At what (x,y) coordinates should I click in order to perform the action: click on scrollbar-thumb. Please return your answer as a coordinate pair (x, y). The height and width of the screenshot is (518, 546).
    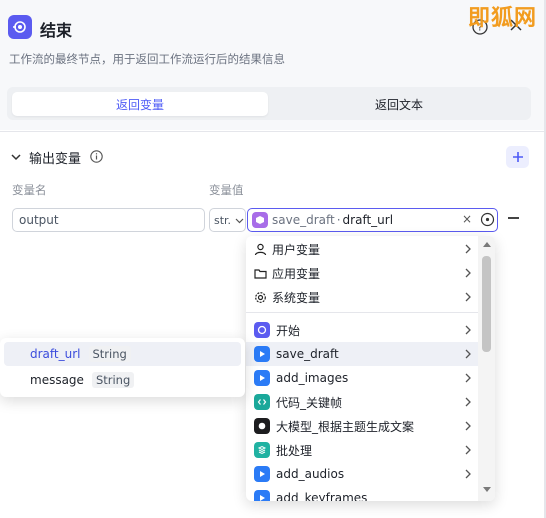
    Looking at the image, I should click on (486, 304).